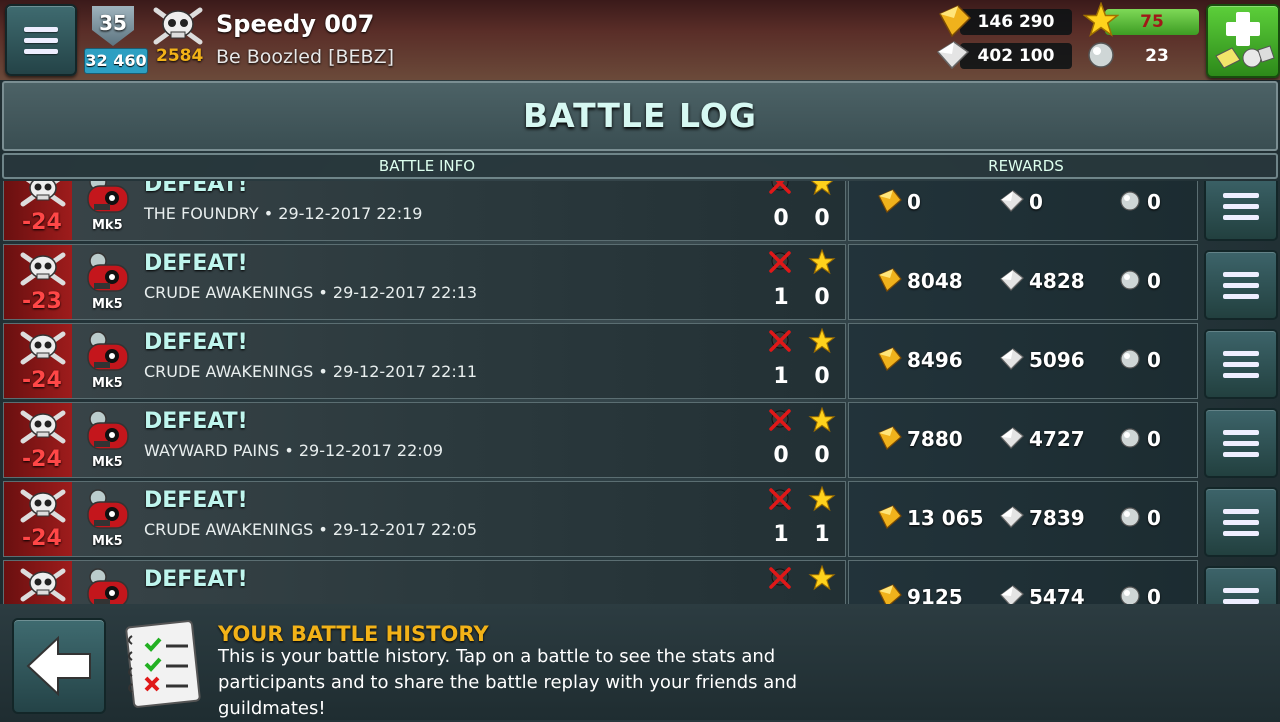 This screenshot has height=722, width=1280. What do you see at coordinates (311, 371) in the screenshot?
I see `battle-map-date: CRUDE AWAKENINGS • 29-12-2017 22:11` at bounding box center [311, 371].